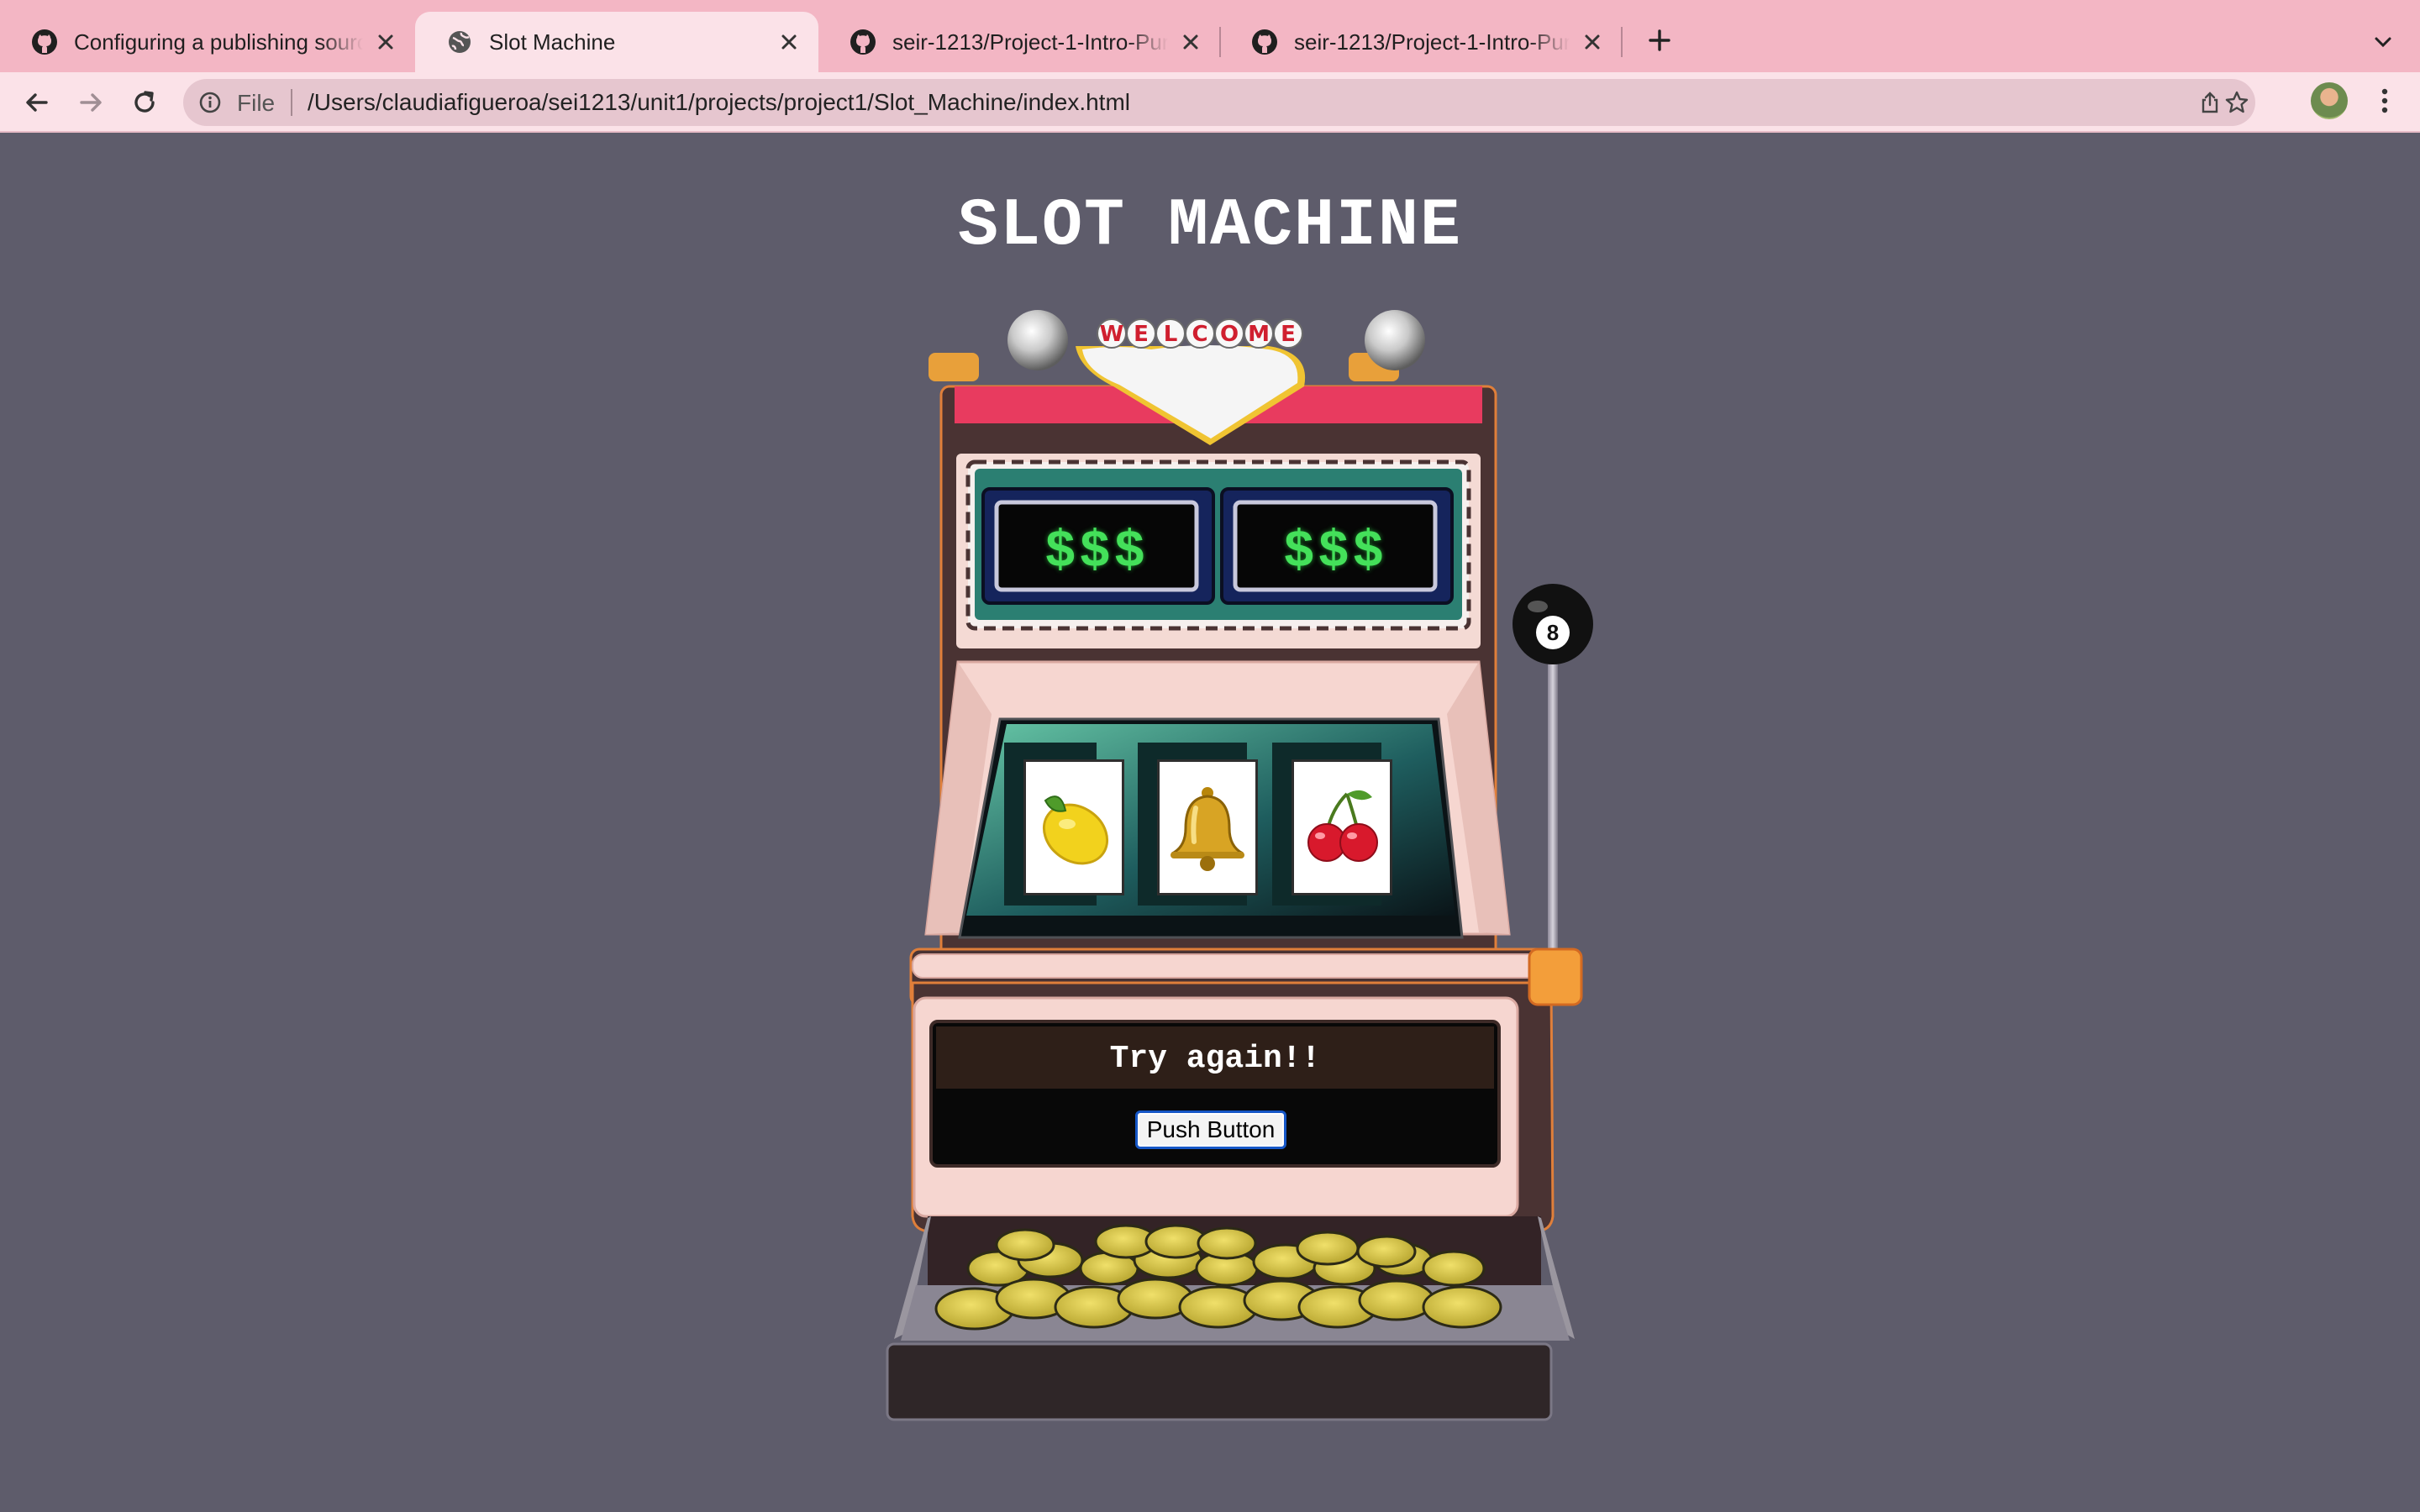 The image size is (2420, 1512). What do you see at coordinates (1171, 334) in the screenshot?
I see `marquee-letter: L` at bounding box center [1171, 334].